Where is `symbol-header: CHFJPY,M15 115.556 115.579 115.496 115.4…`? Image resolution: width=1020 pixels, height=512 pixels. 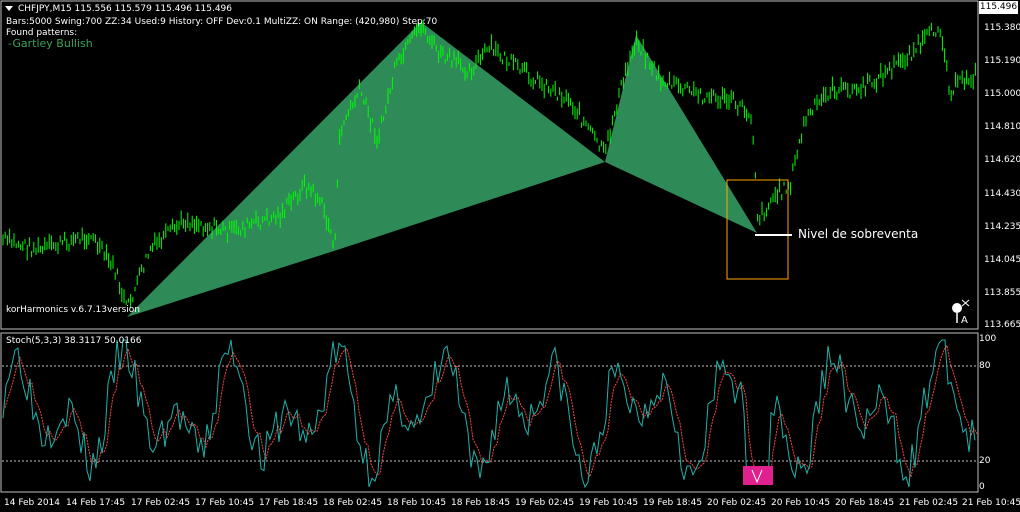 symbol-header: CHFJPY,M15 115.556 115.579 115.496 115.4… is located at coordinates (125, 9).